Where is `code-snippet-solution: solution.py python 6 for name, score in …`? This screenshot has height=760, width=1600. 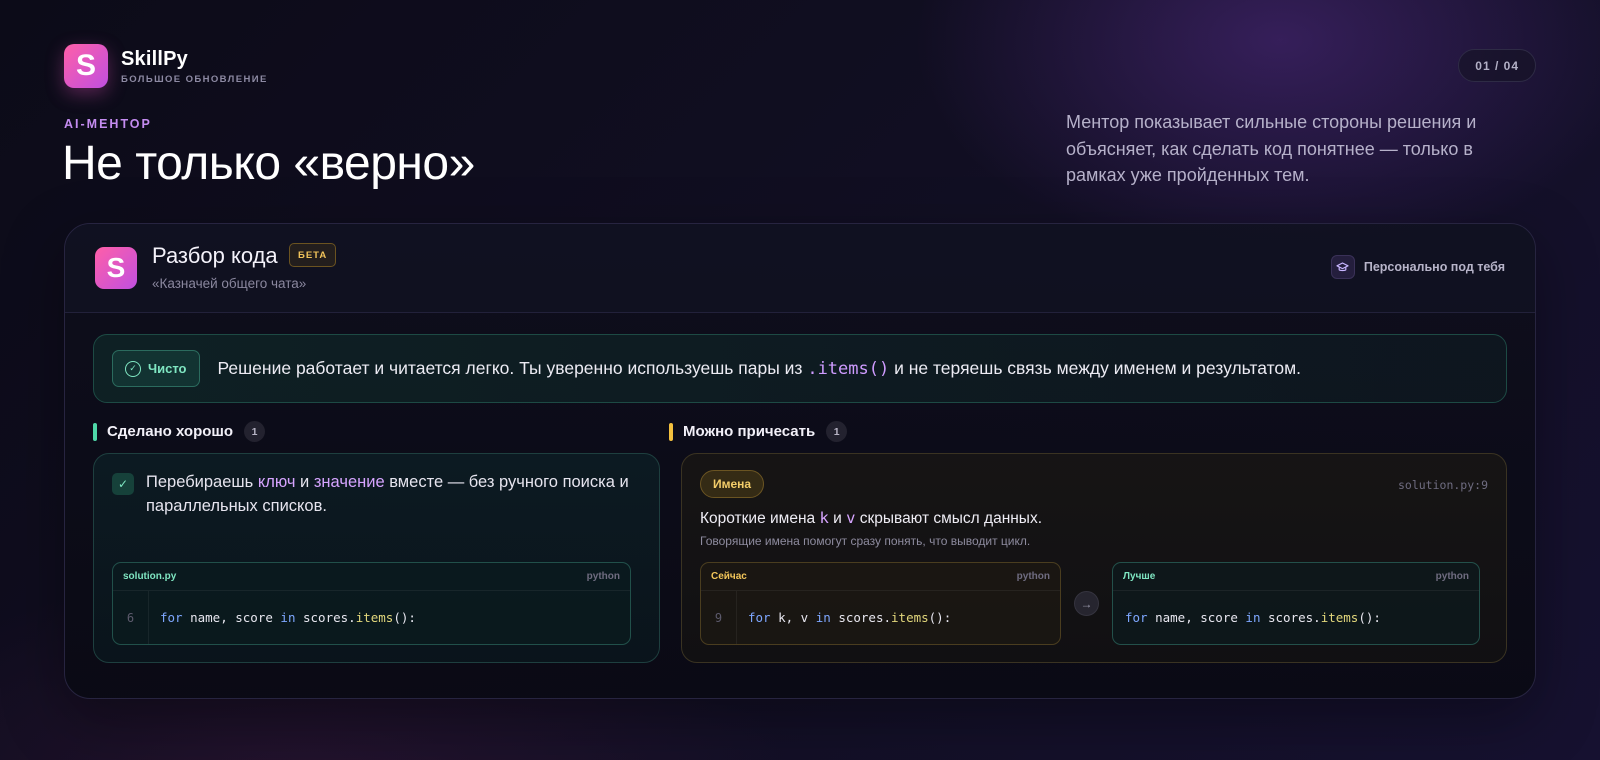
code-snippet-solution: solution.py python 6 for name, score in … is located at coordinates (371, 603).